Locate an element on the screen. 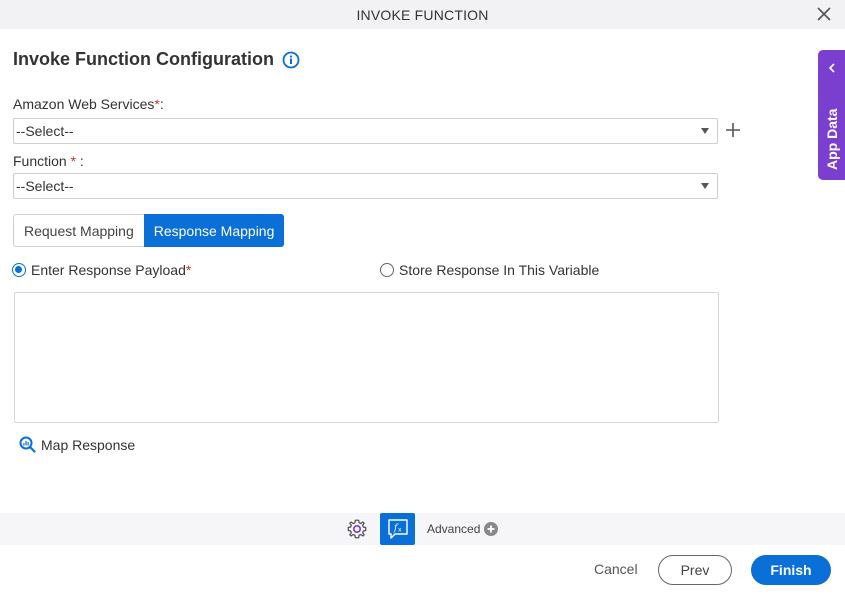  function-select: --Select-- is located at coordinates (365, 186).